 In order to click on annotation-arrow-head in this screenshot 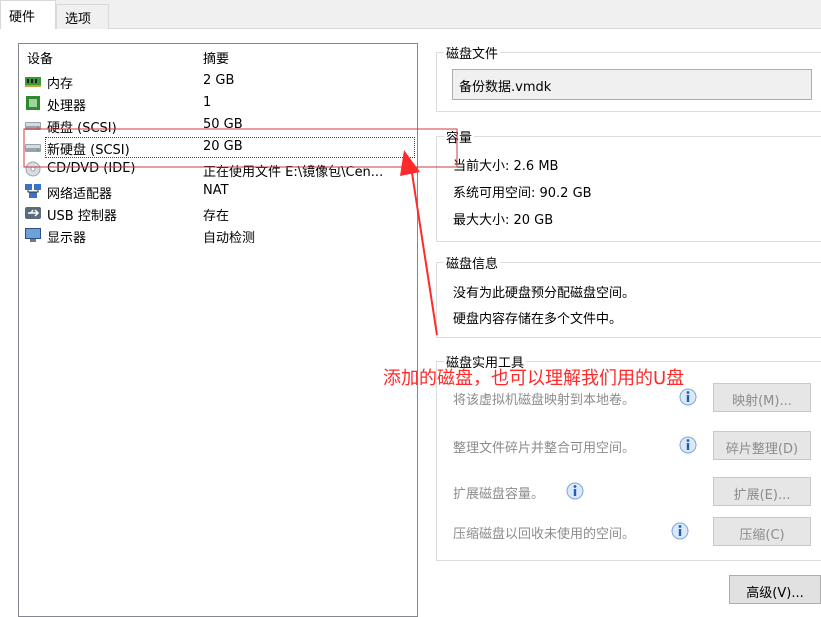, I will do `click(410, 163)`.